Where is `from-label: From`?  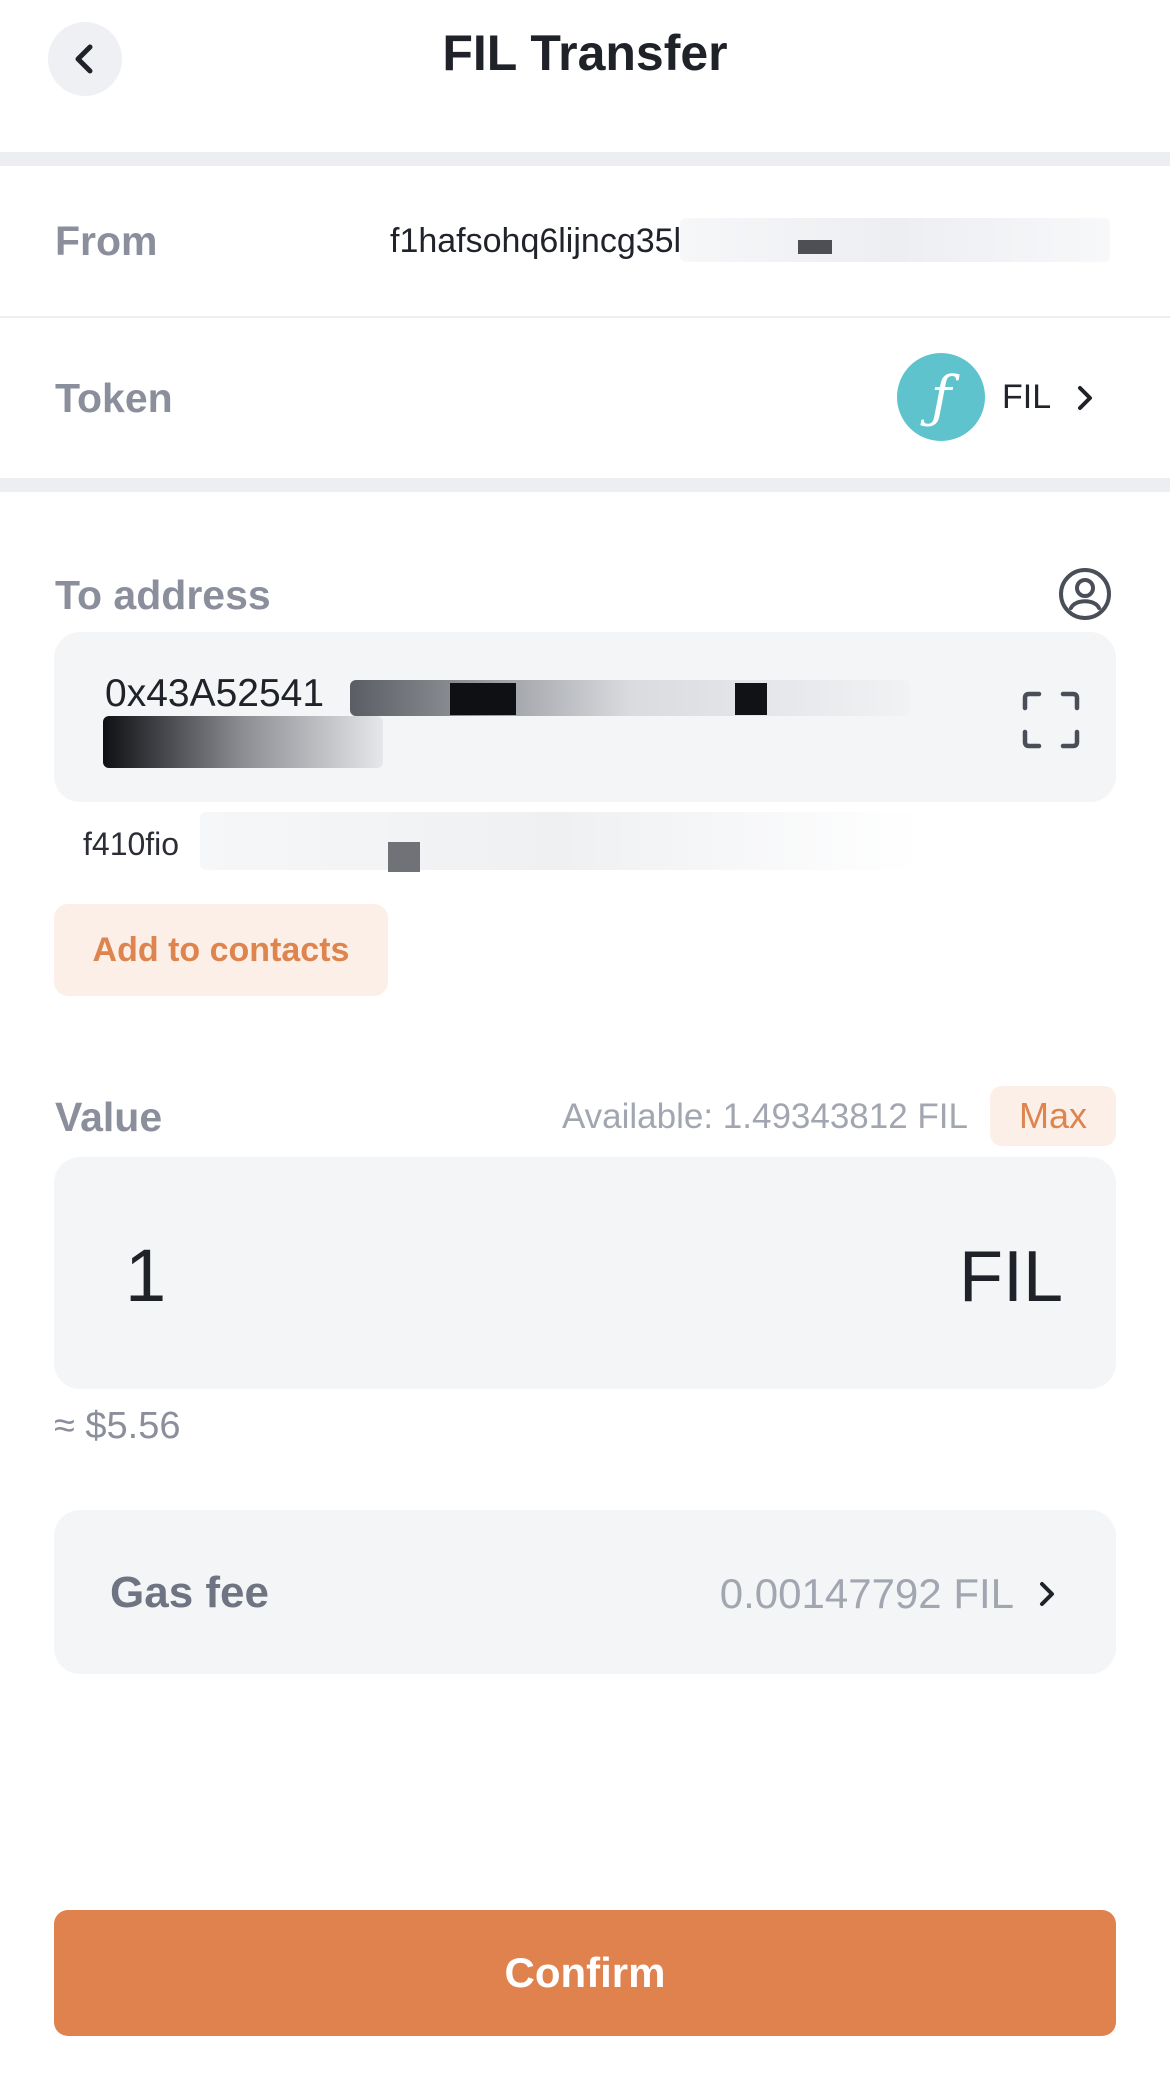 from-label: From is located at coordinates (106, 241).